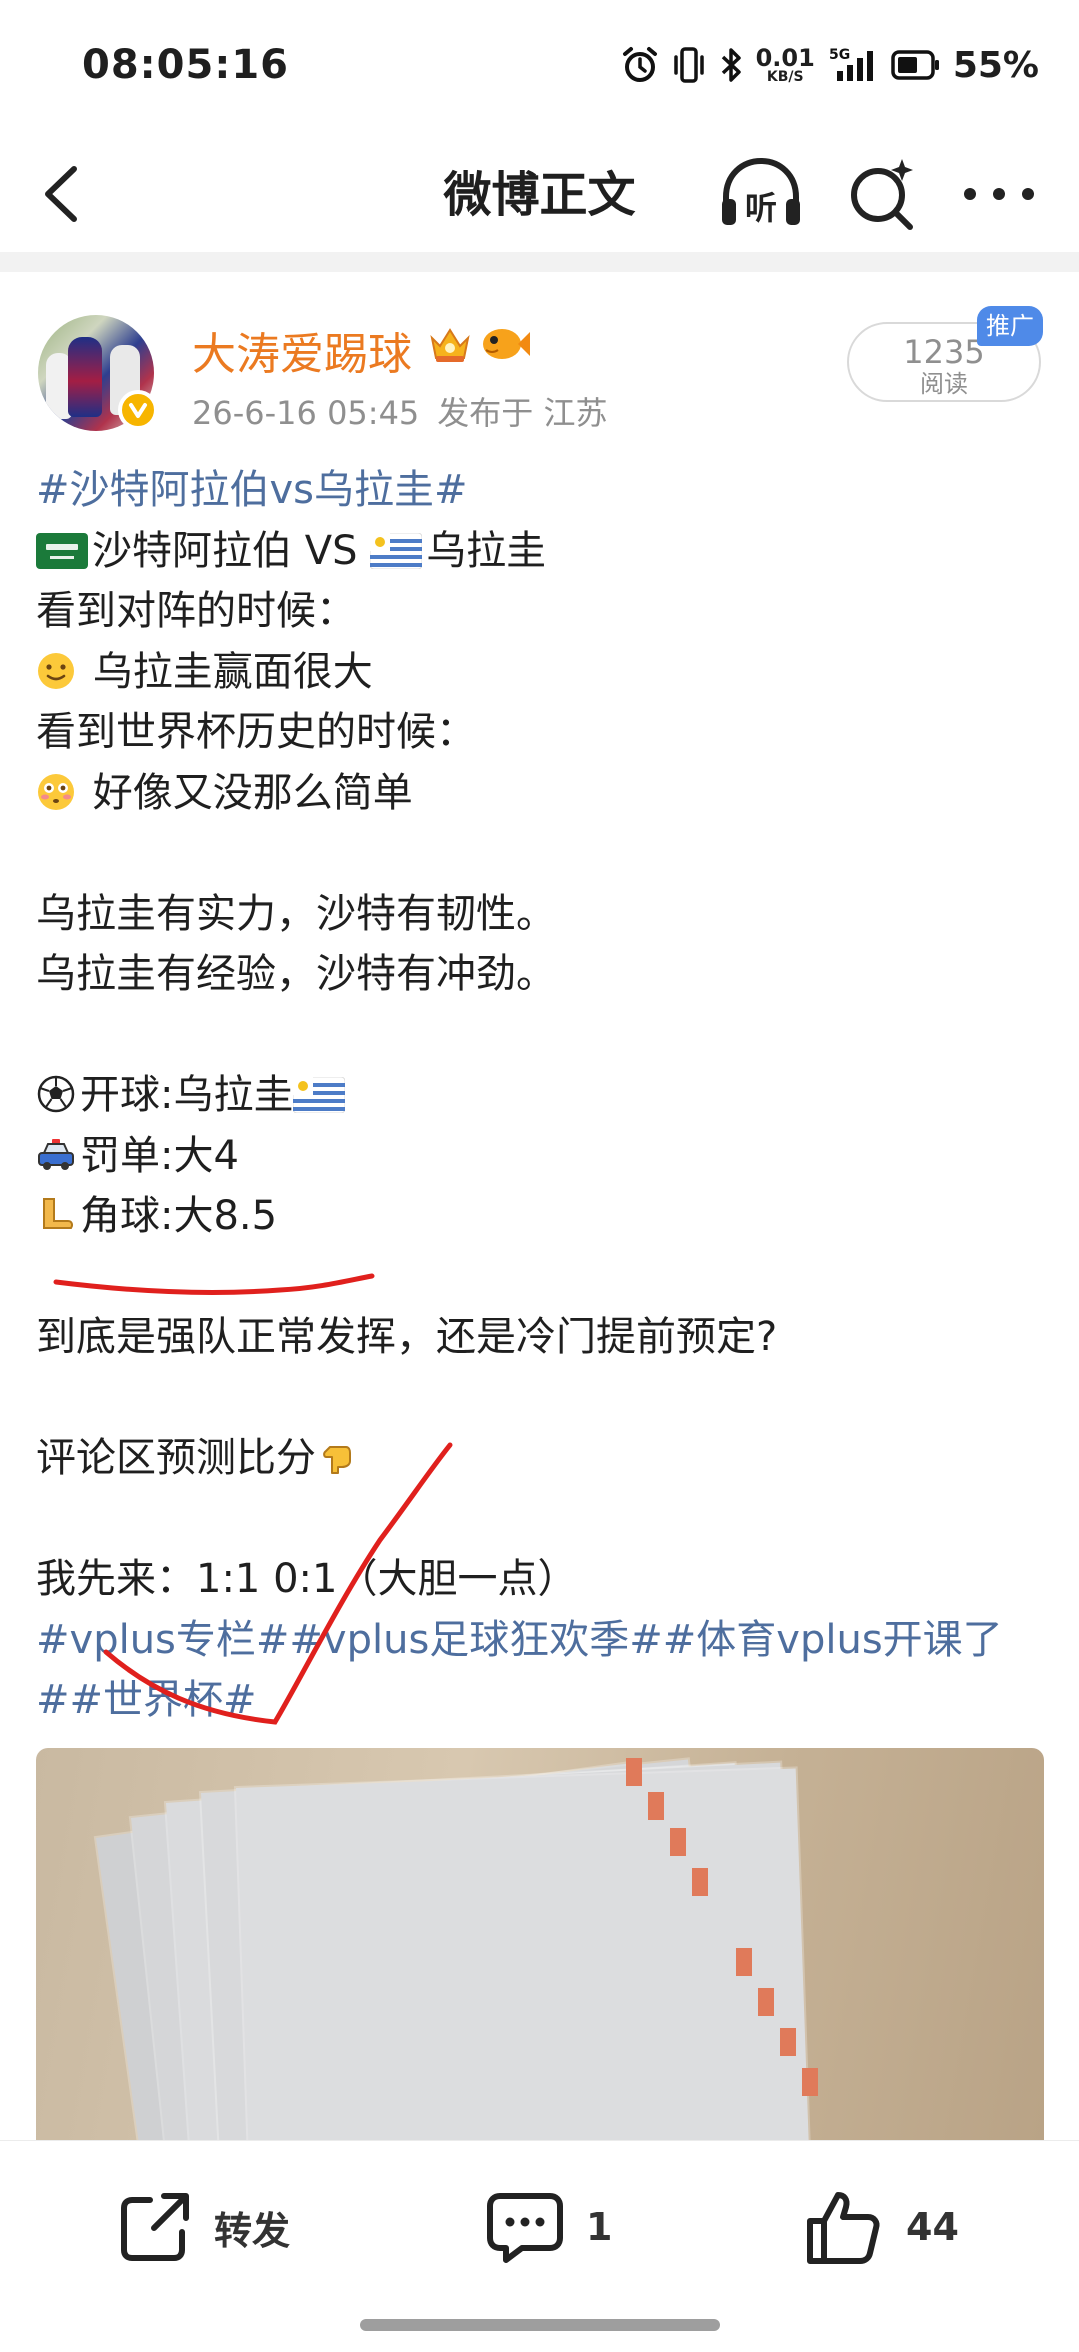 This screenshot has width=1079, height=2352. I want to click on status-icons: 0.01 KB/S 5G 55%, so click(829, 65).